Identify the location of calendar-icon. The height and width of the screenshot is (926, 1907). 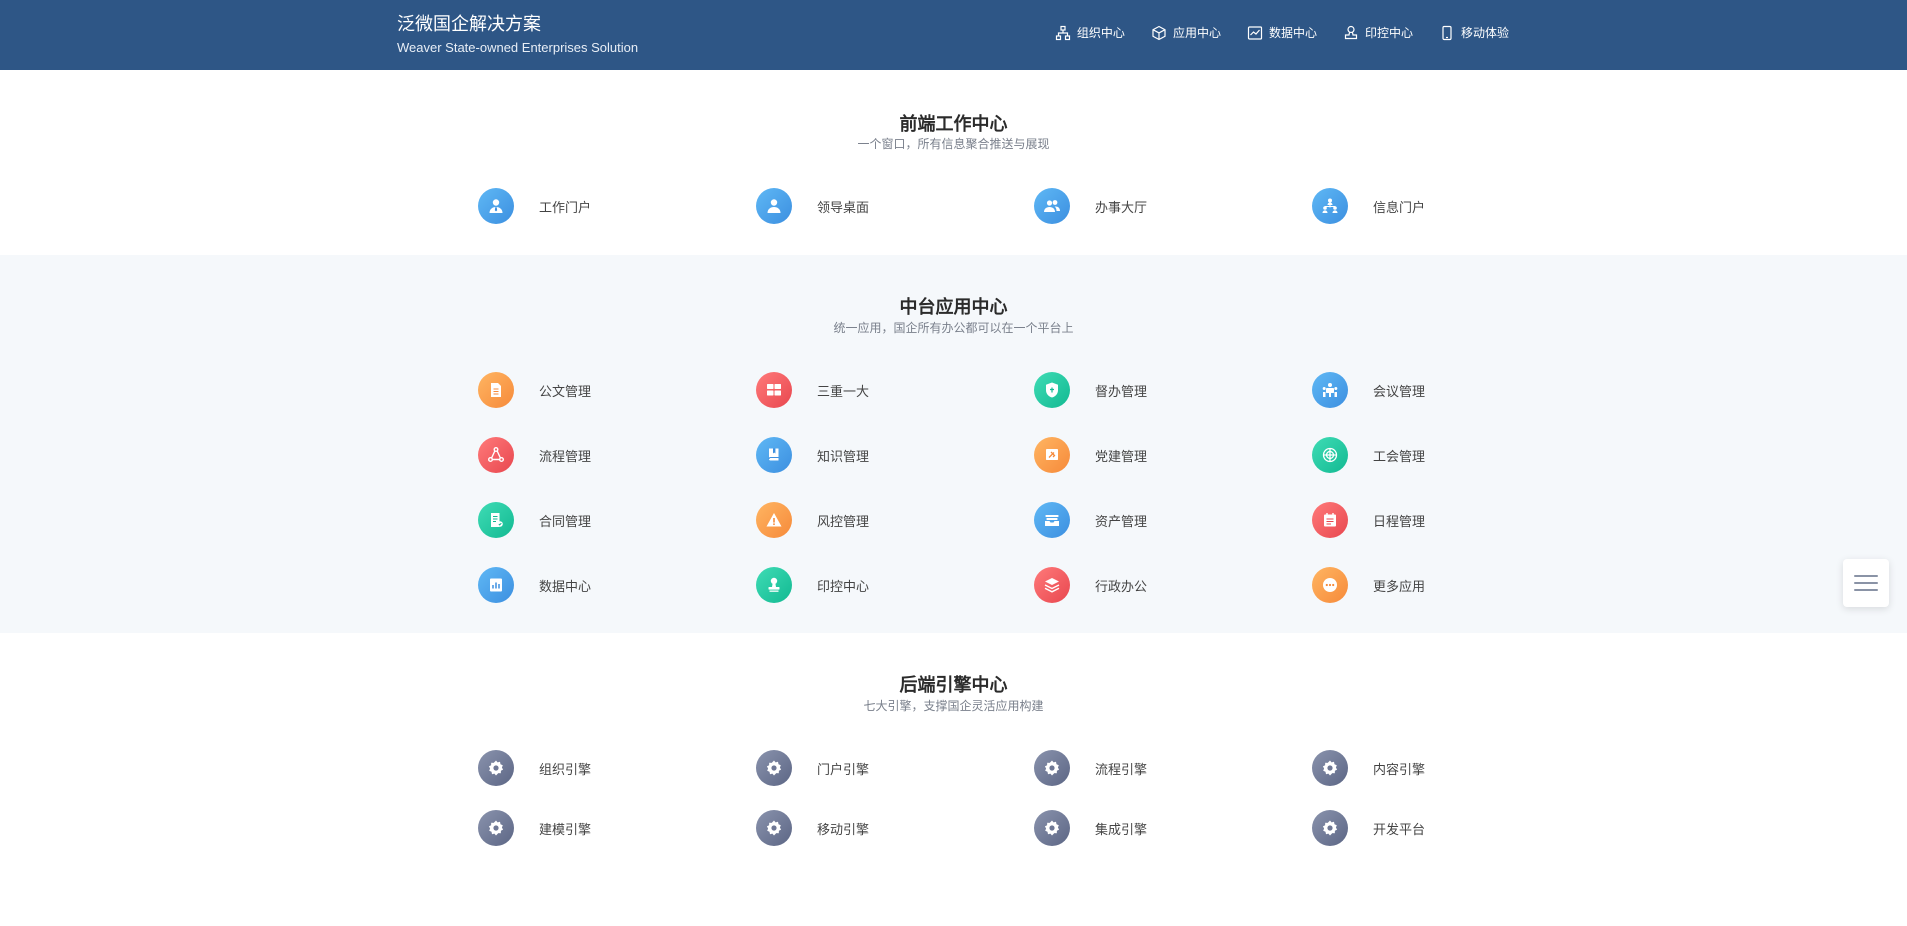
(1330, 520).